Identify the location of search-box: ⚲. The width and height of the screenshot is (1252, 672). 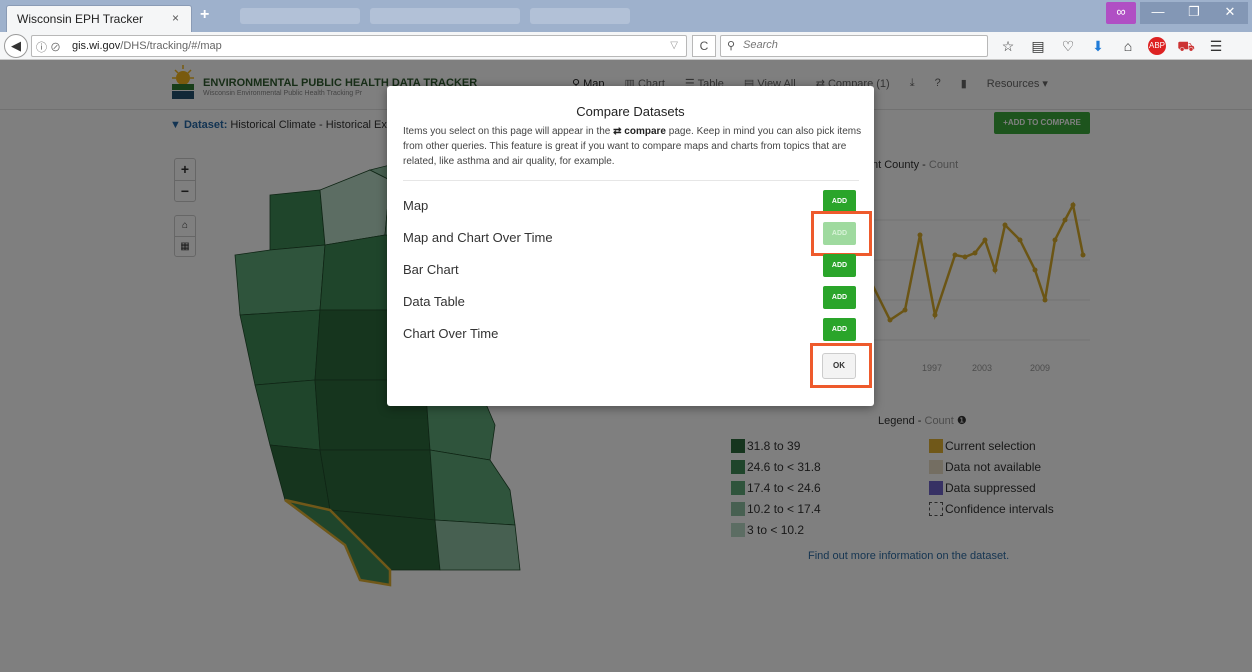
(854, 46).